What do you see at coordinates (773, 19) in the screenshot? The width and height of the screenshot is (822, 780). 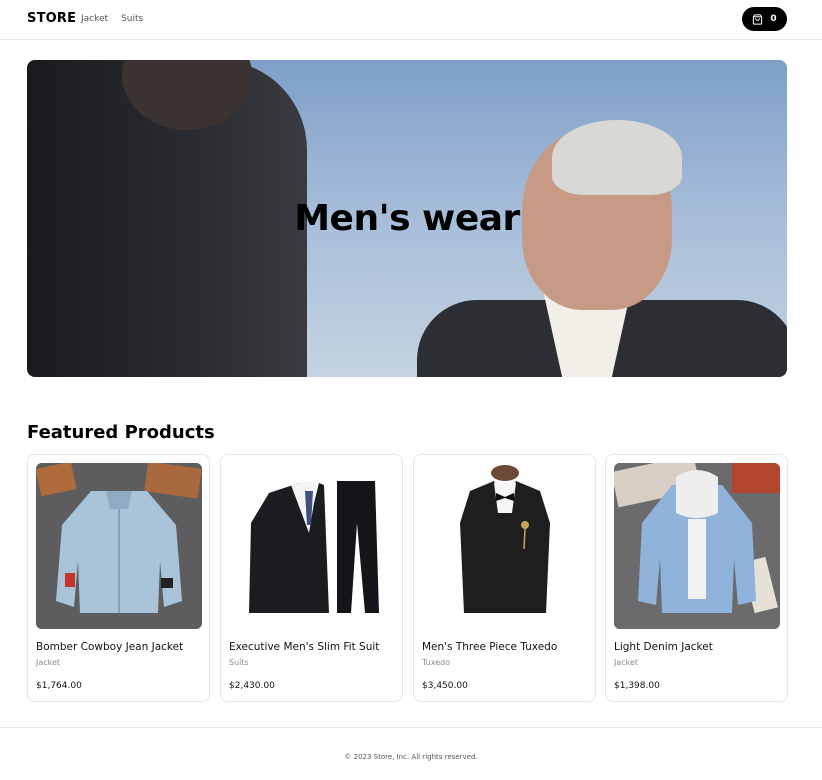 I see `cart-count: 0` at bounding box center [773, 19].